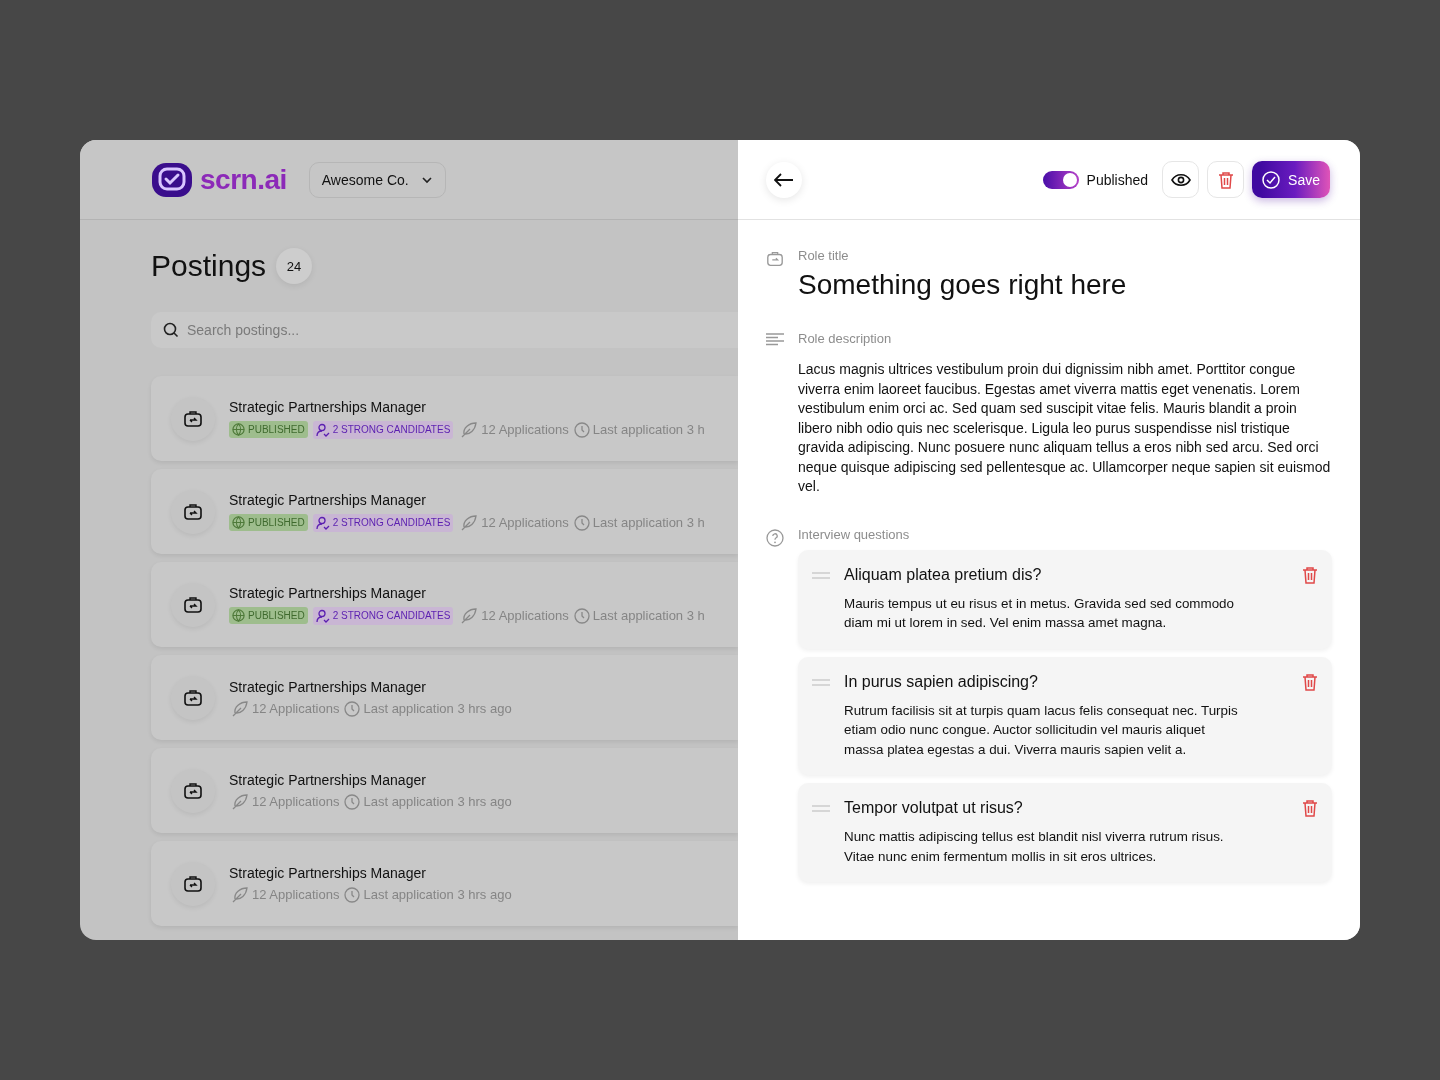 The width and height of the screenshot is (1440, 1080). What do you see at coordinates (1291, 179) in the screenshot?
I see `save-button: Save` at bounding box center [1291, 179].